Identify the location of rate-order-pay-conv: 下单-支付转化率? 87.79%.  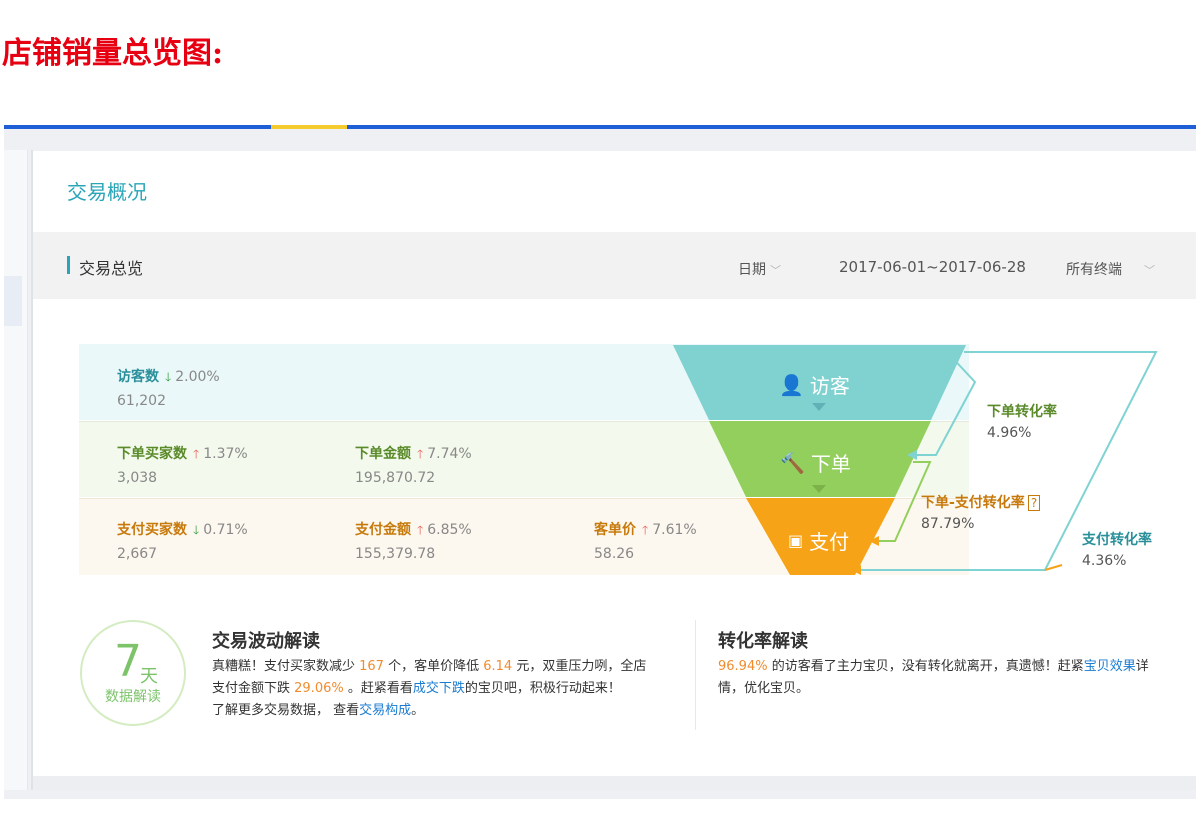
(981, 512).